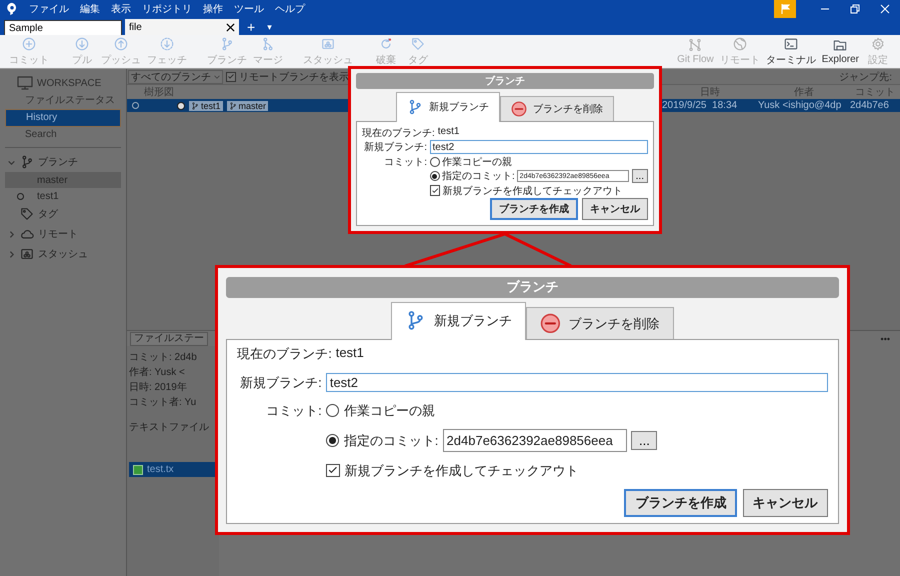  Describe the element at coordinates (69, 83) in the screenshot. I see `workspace-heading: WORKSPACE` at that location.